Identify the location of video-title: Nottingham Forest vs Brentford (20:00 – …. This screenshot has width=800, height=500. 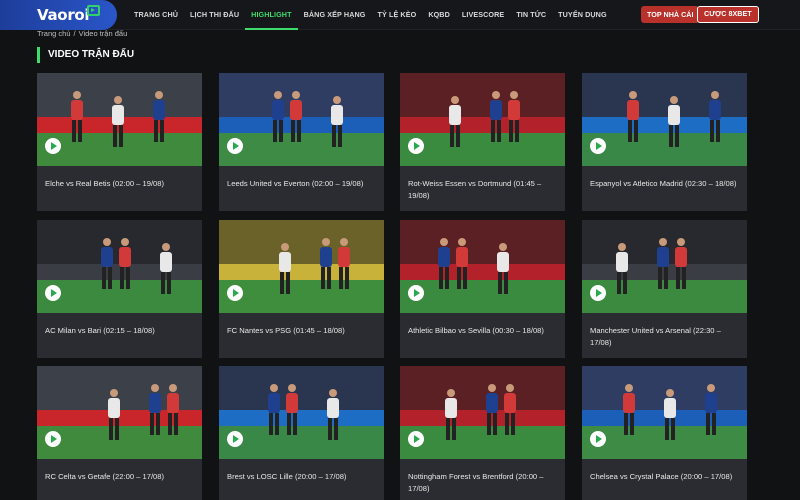
(484, 483).